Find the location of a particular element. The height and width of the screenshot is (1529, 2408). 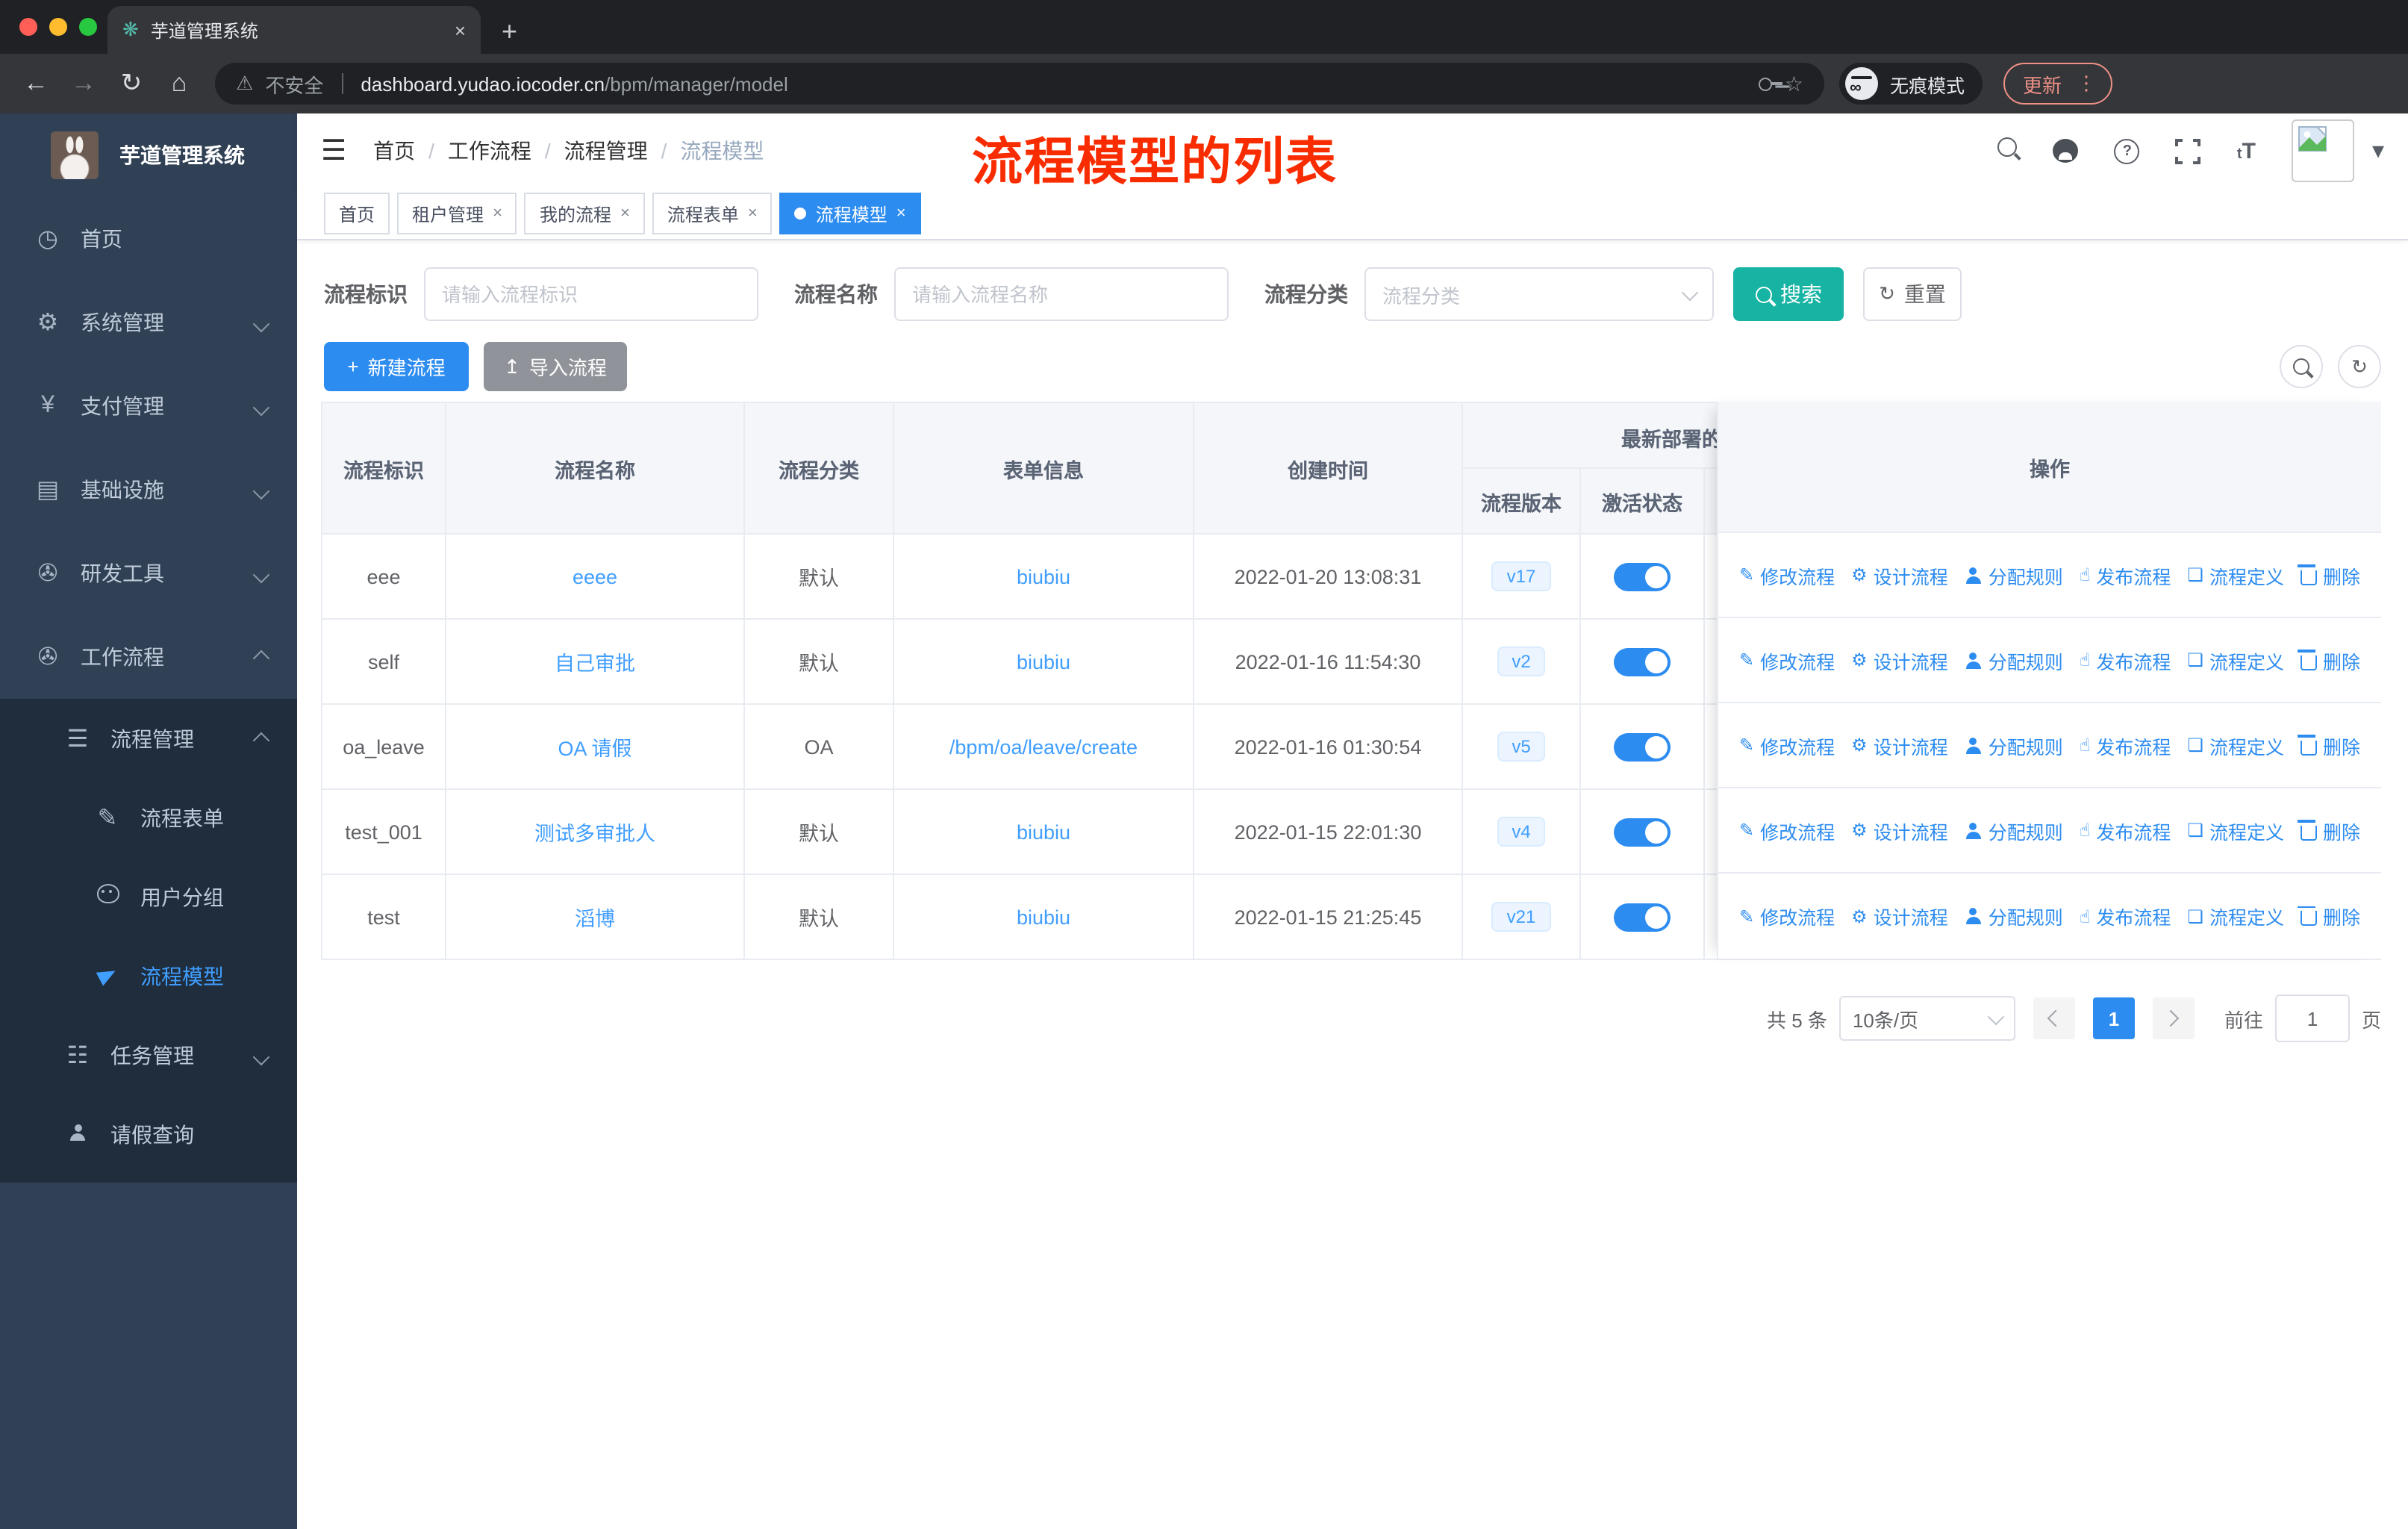

breadcrumb-home: 首页 is located at coordinates (394, 151).